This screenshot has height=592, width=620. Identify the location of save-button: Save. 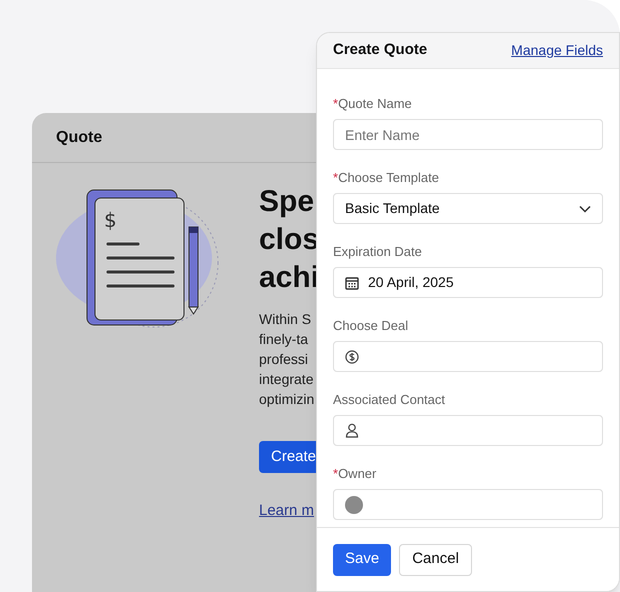
(362, 560).